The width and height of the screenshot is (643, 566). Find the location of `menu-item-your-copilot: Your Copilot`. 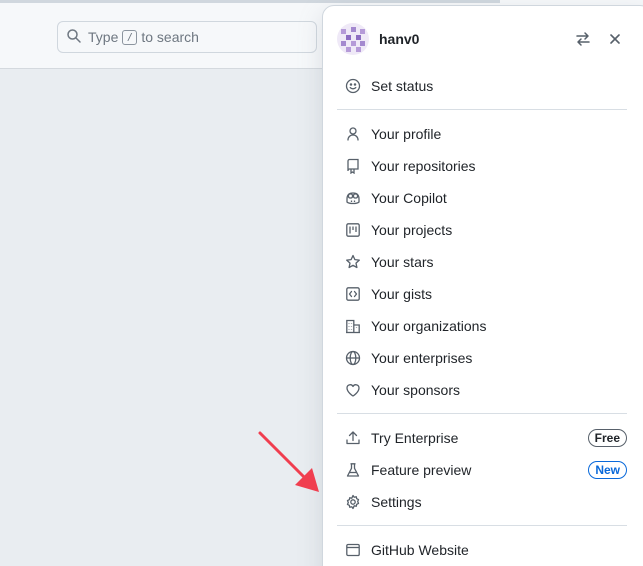

menu-item-your-copilot: Your Copilot is located at coordinates (482, 198).